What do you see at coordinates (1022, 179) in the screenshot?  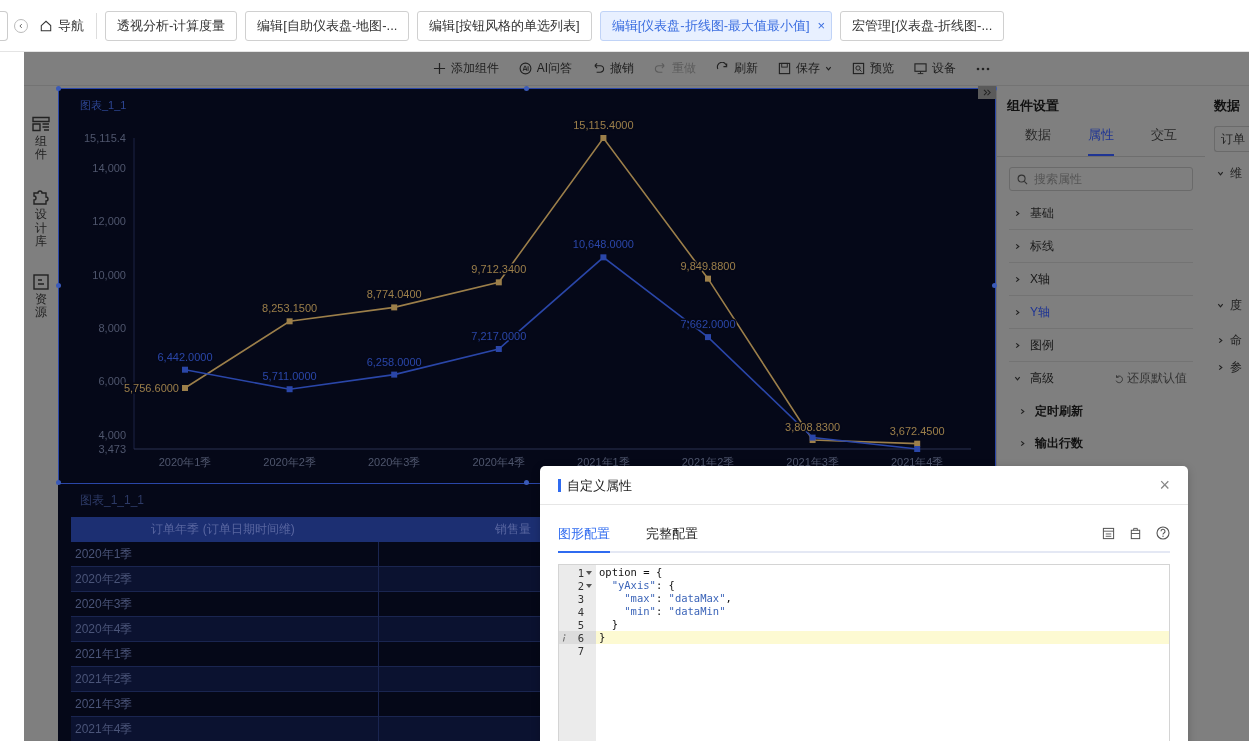 I see `search-icon` at bounding box center [1022, 179].